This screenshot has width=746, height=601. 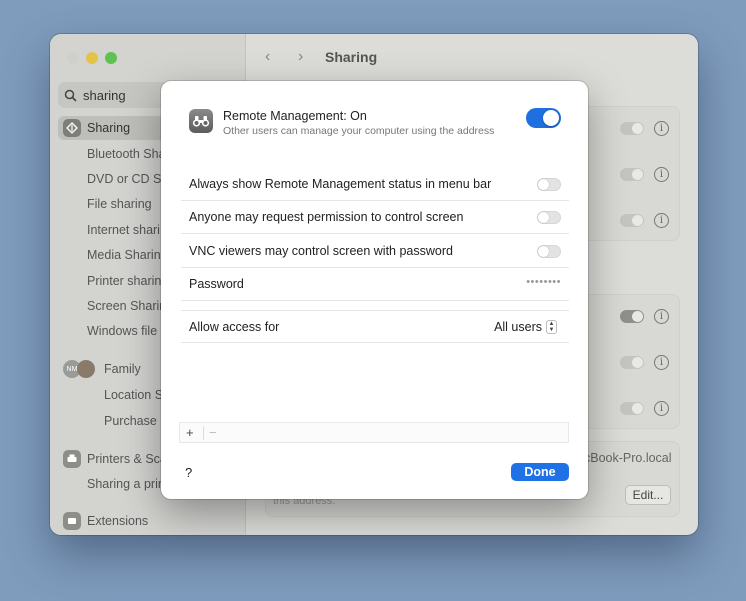 What do you see at coordinates (111, 58) in the screenshot?
I see `zoom-button` at bounding box center [111, 58].